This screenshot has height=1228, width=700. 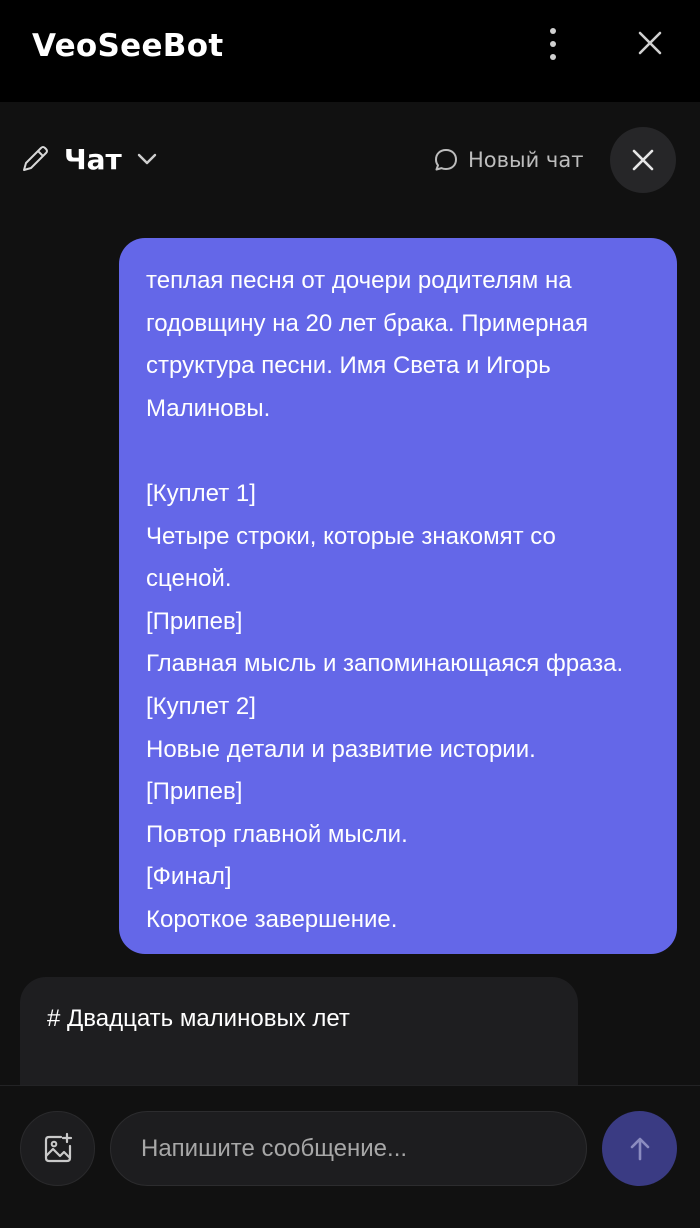 I want to click on message-line: [Куплет 1], so click(x=201, y=493).